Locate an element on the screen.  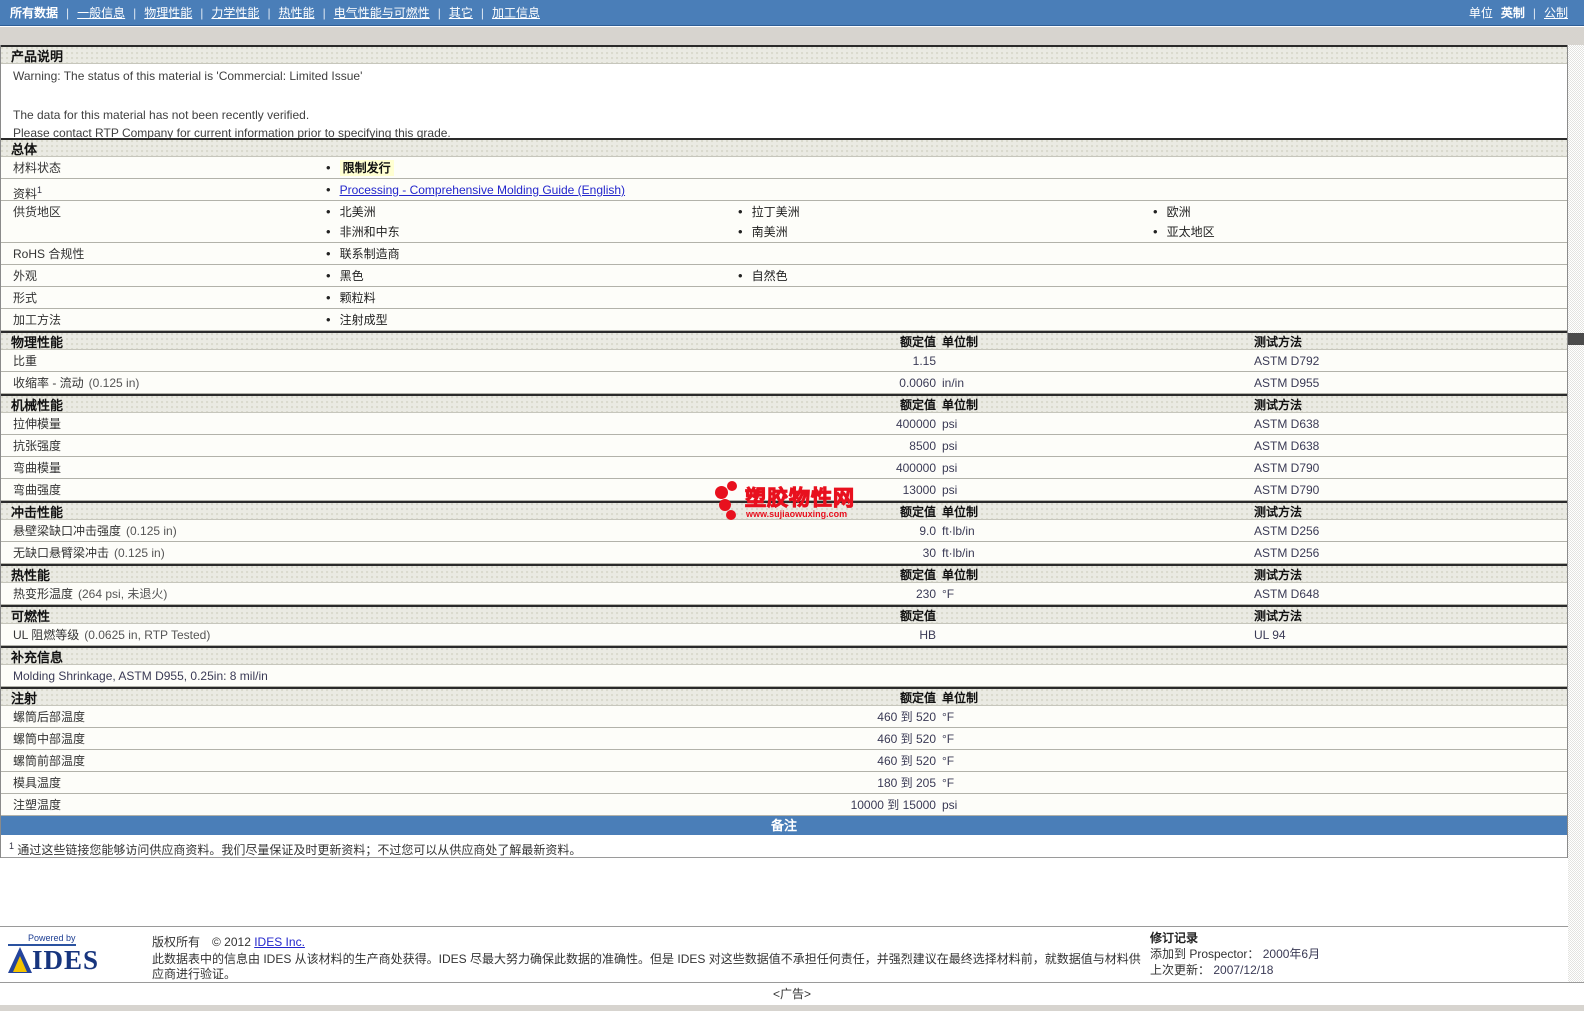
property-condition: (0.0625 in, RTP Tested) is located at coordinates (147, 635).